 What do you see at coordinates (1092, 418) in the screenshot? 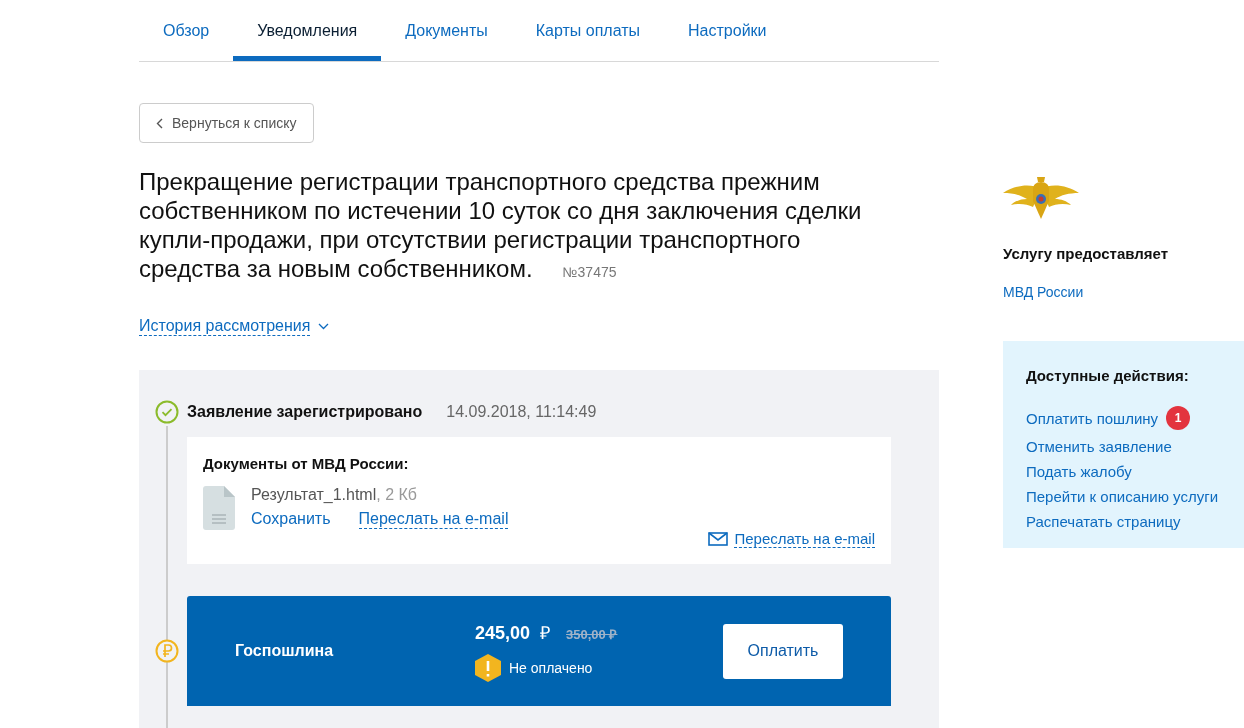
I see `action-link: Оплатить пошлину` at bounding box center [1092, 418].